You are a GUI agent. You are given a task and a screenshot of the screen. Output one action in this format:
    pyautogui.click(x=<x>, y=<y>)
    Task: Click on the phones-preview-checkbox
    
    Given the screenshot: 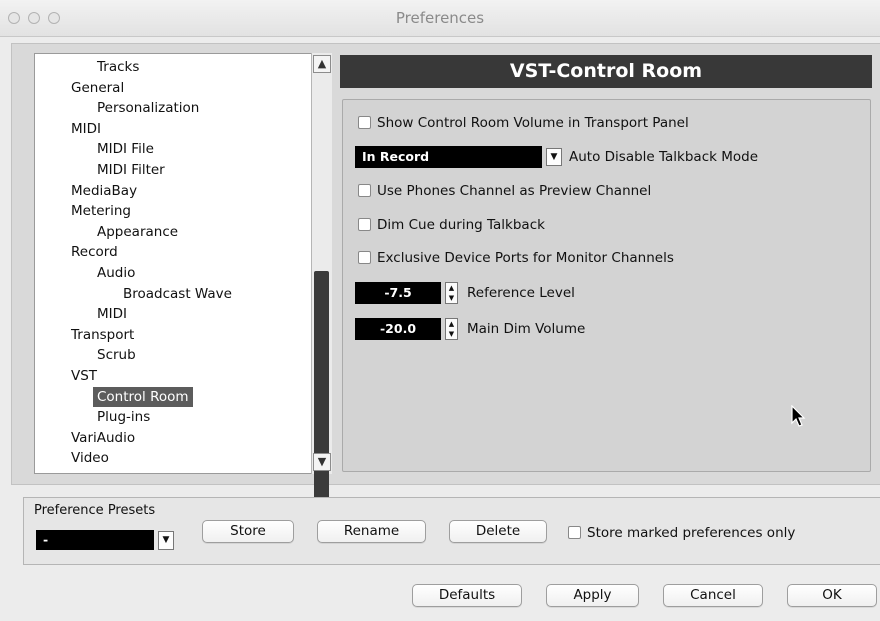 What is the action you would take?
    pyautogui.click(x=364, y=190)
    